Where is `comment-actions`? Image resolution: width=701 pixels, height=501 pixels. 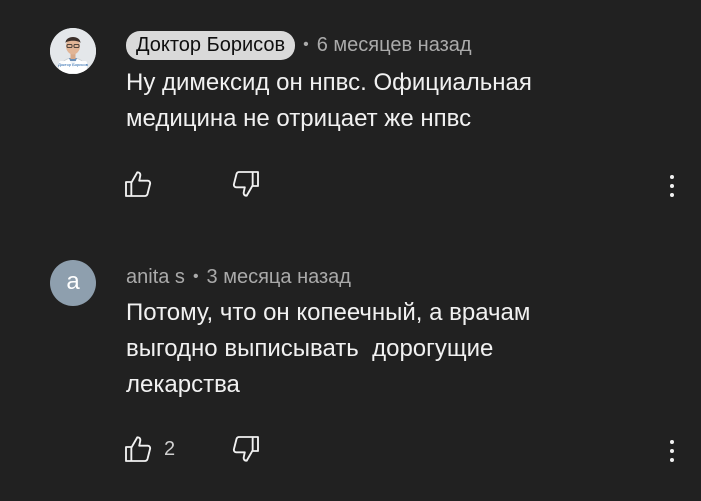
comment-actions is located at coordinates (402, 186).